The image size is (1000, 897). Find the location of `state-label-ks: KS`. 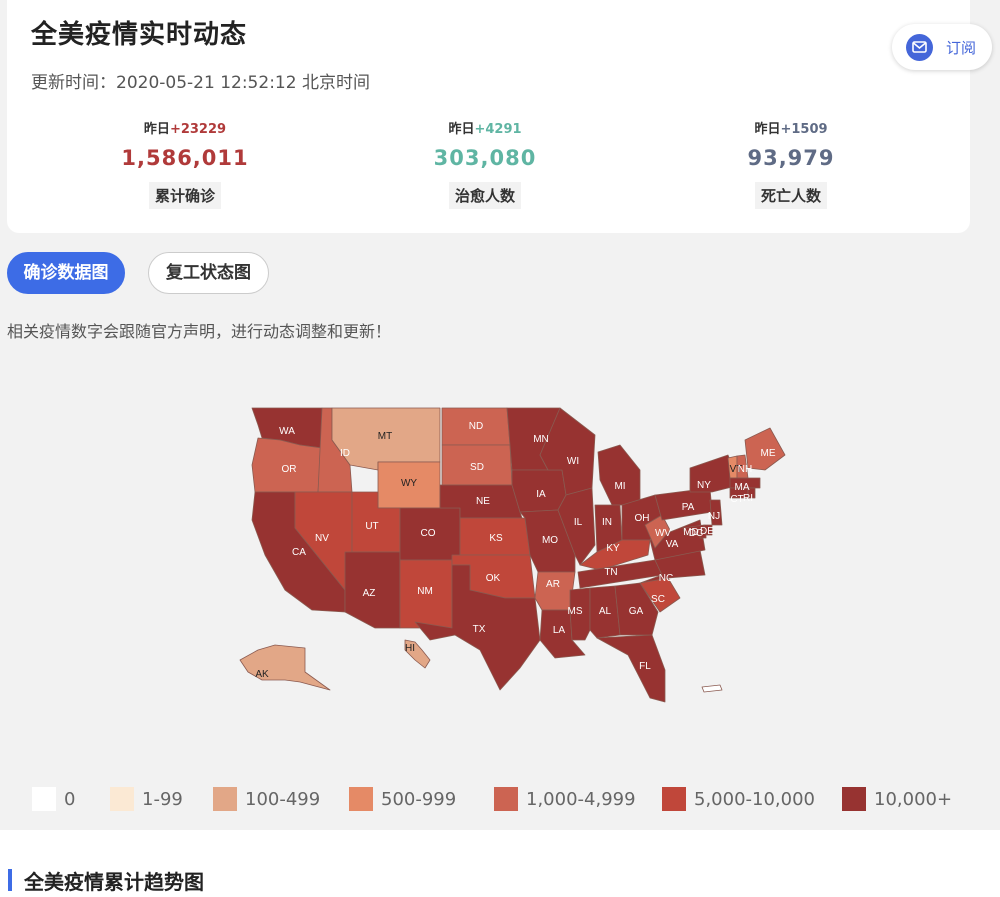

state-label-ks: KS is located at coordinates (496, 538).